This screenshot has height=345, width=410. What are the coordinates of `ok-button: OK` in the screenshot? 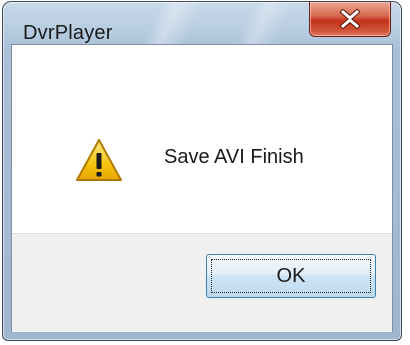 It's located at (291, 276).